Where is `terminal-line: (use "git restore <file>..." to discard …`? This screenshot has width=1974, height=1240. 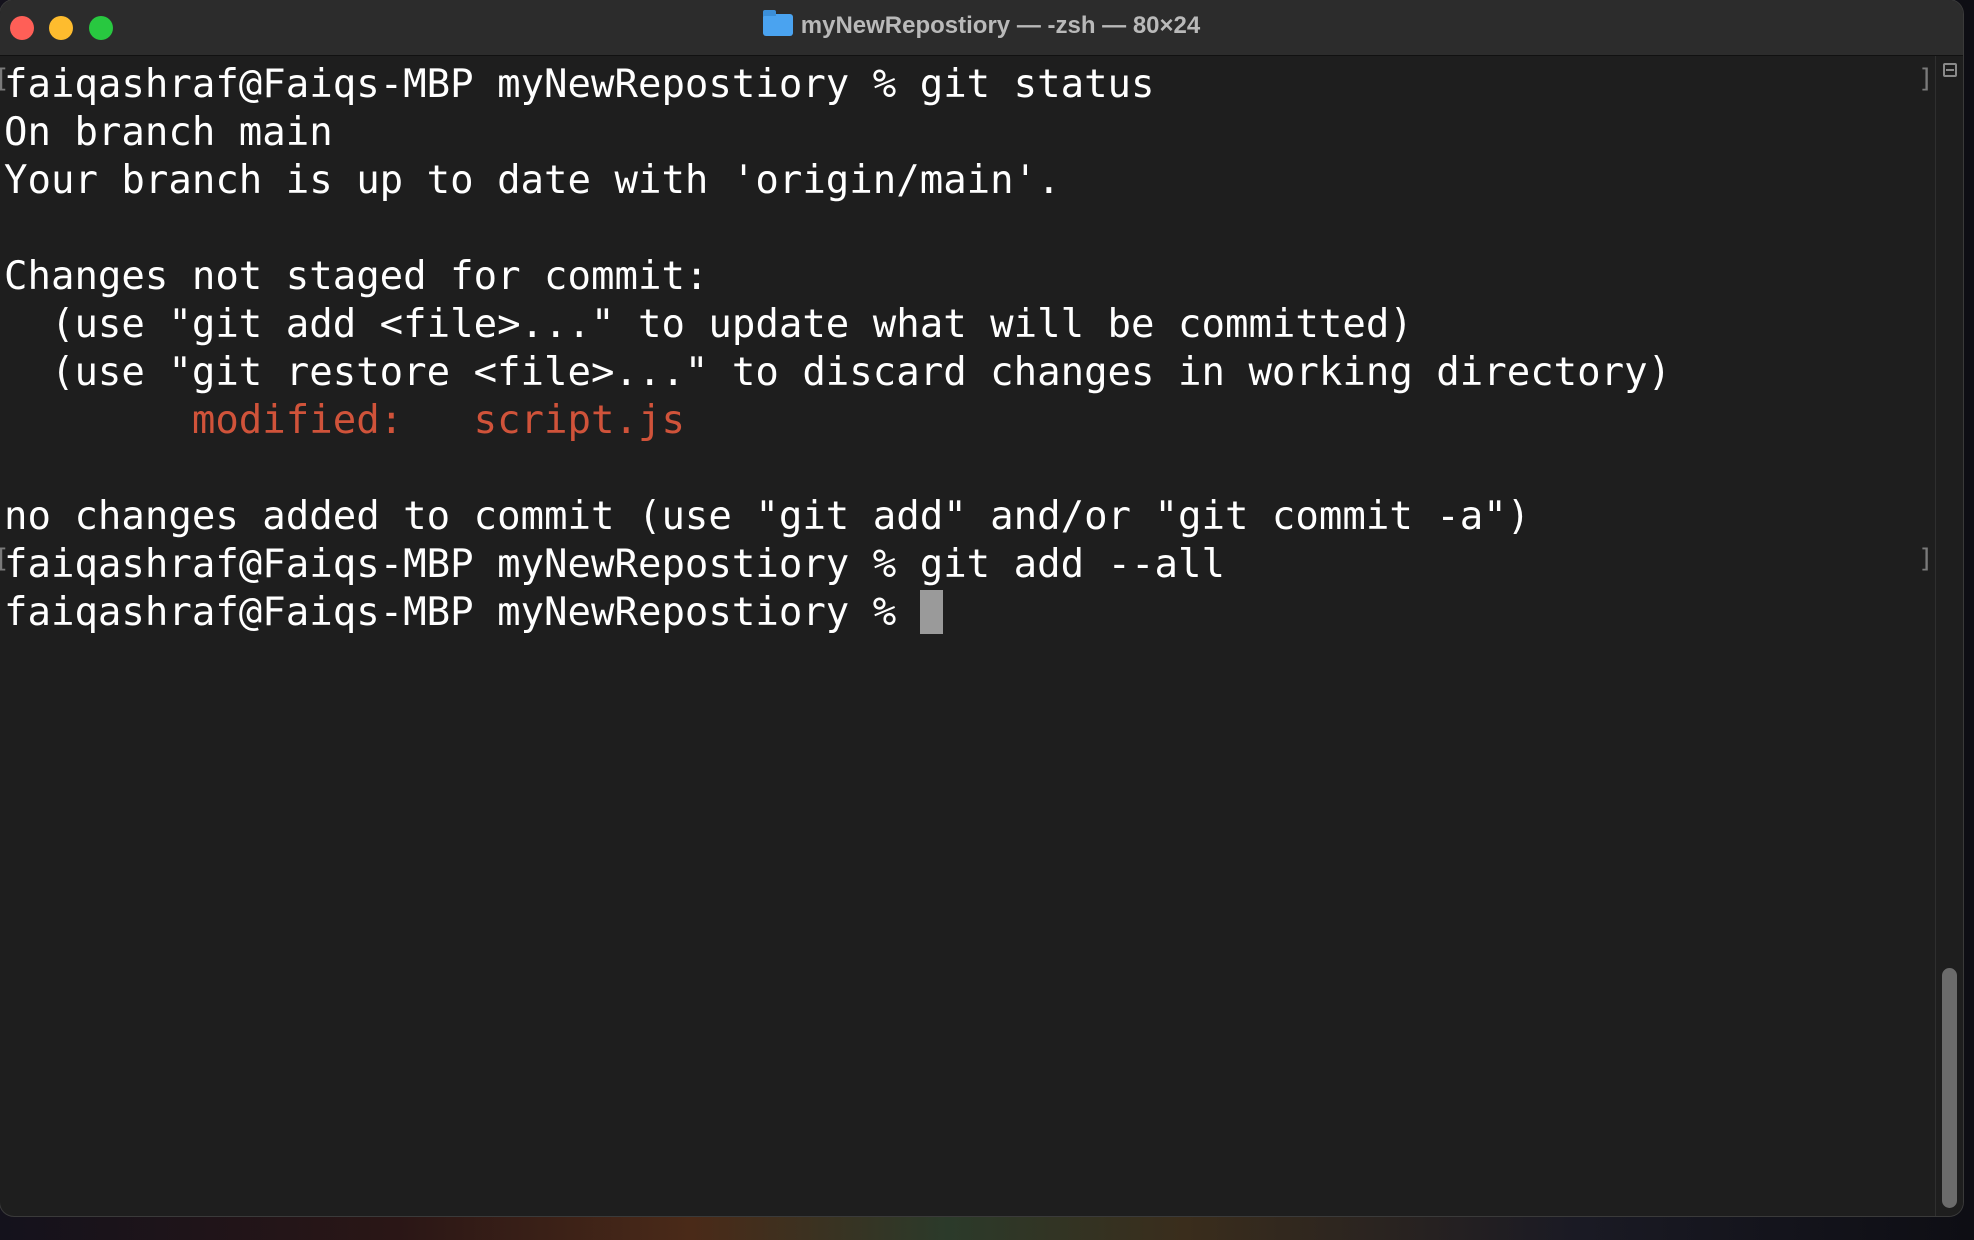 terminal-line: (use "git restore <file>..." to discard … is located at coordinates (838, 372).